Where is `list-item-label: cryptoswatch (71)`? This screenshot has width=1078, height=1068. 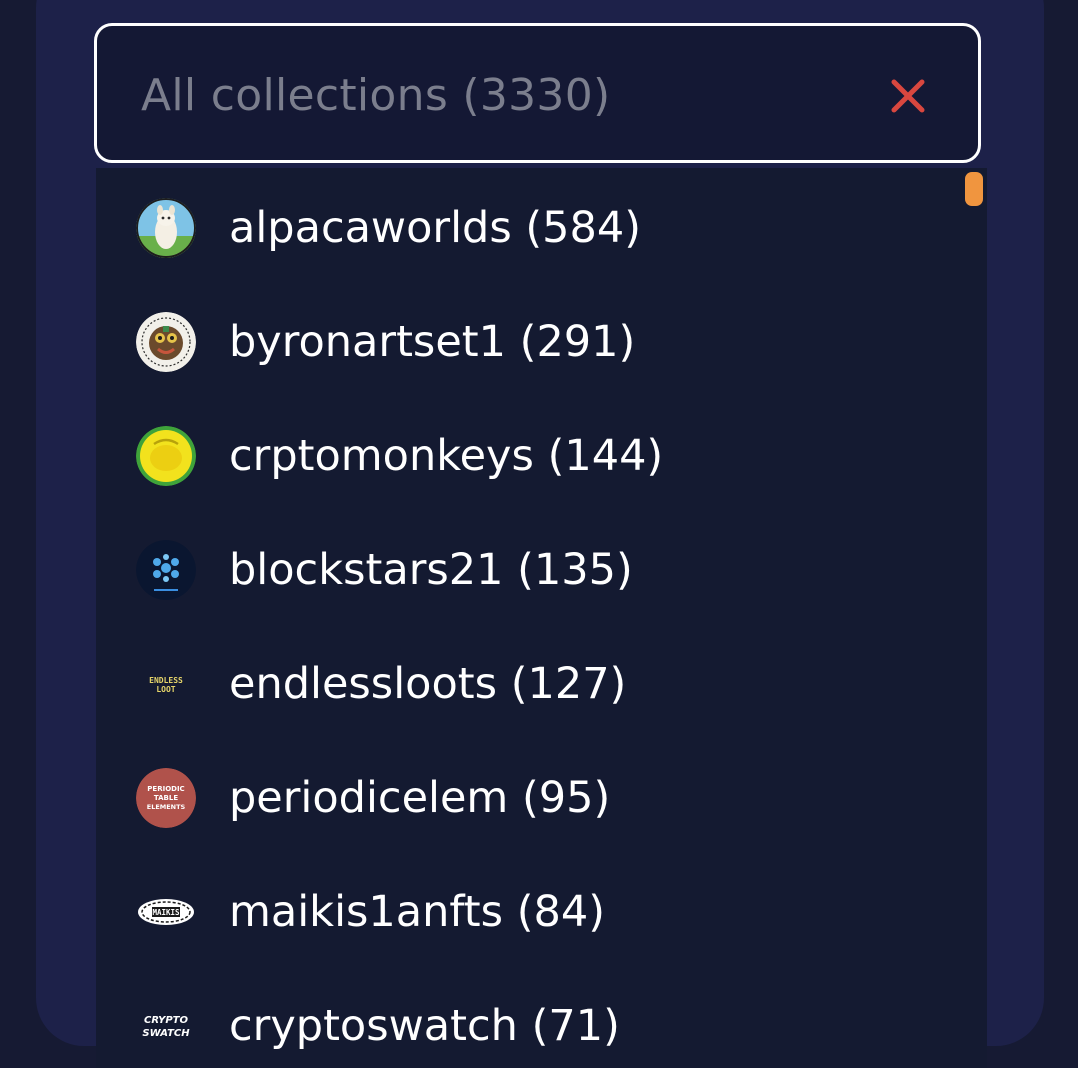 list-item-label: cryptoswatch (71) is located at coordinates (424, 1026).